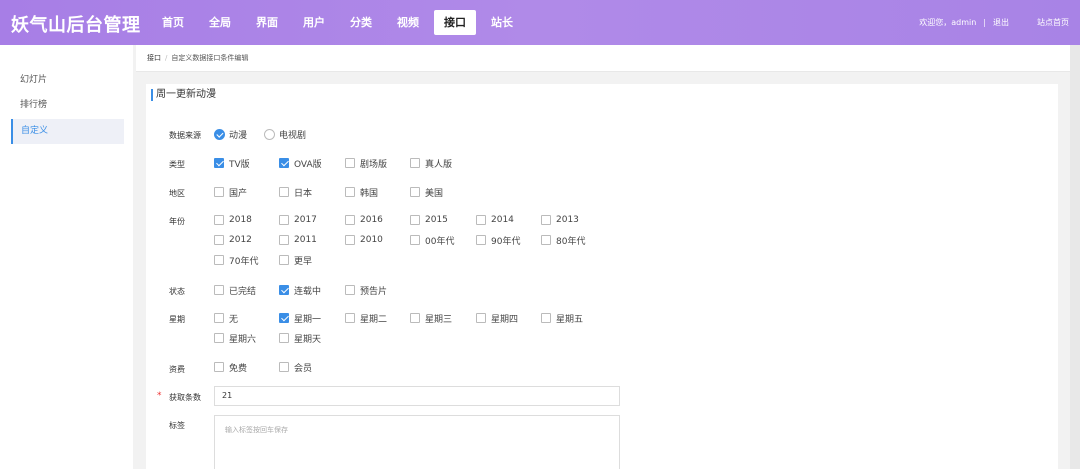  I want to click on top-nav: 首页 全局 界面 用户 分类 视频 接口 站长, so click(340, 22).